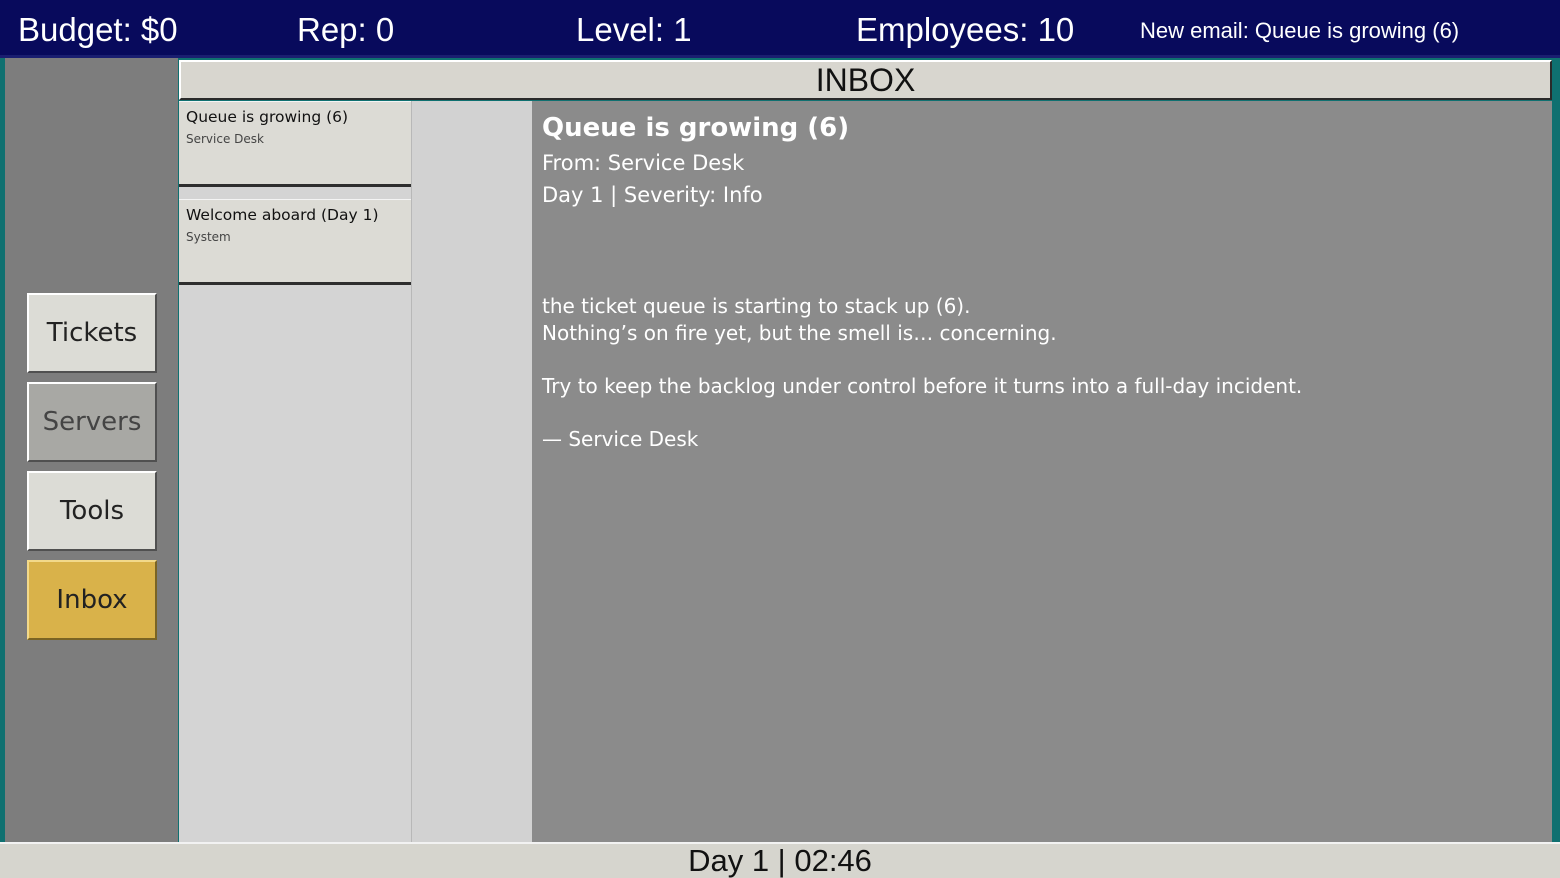 The image size is (1560, 878). I want to click on message-sender: From: Service Desk, so click(643, 163).